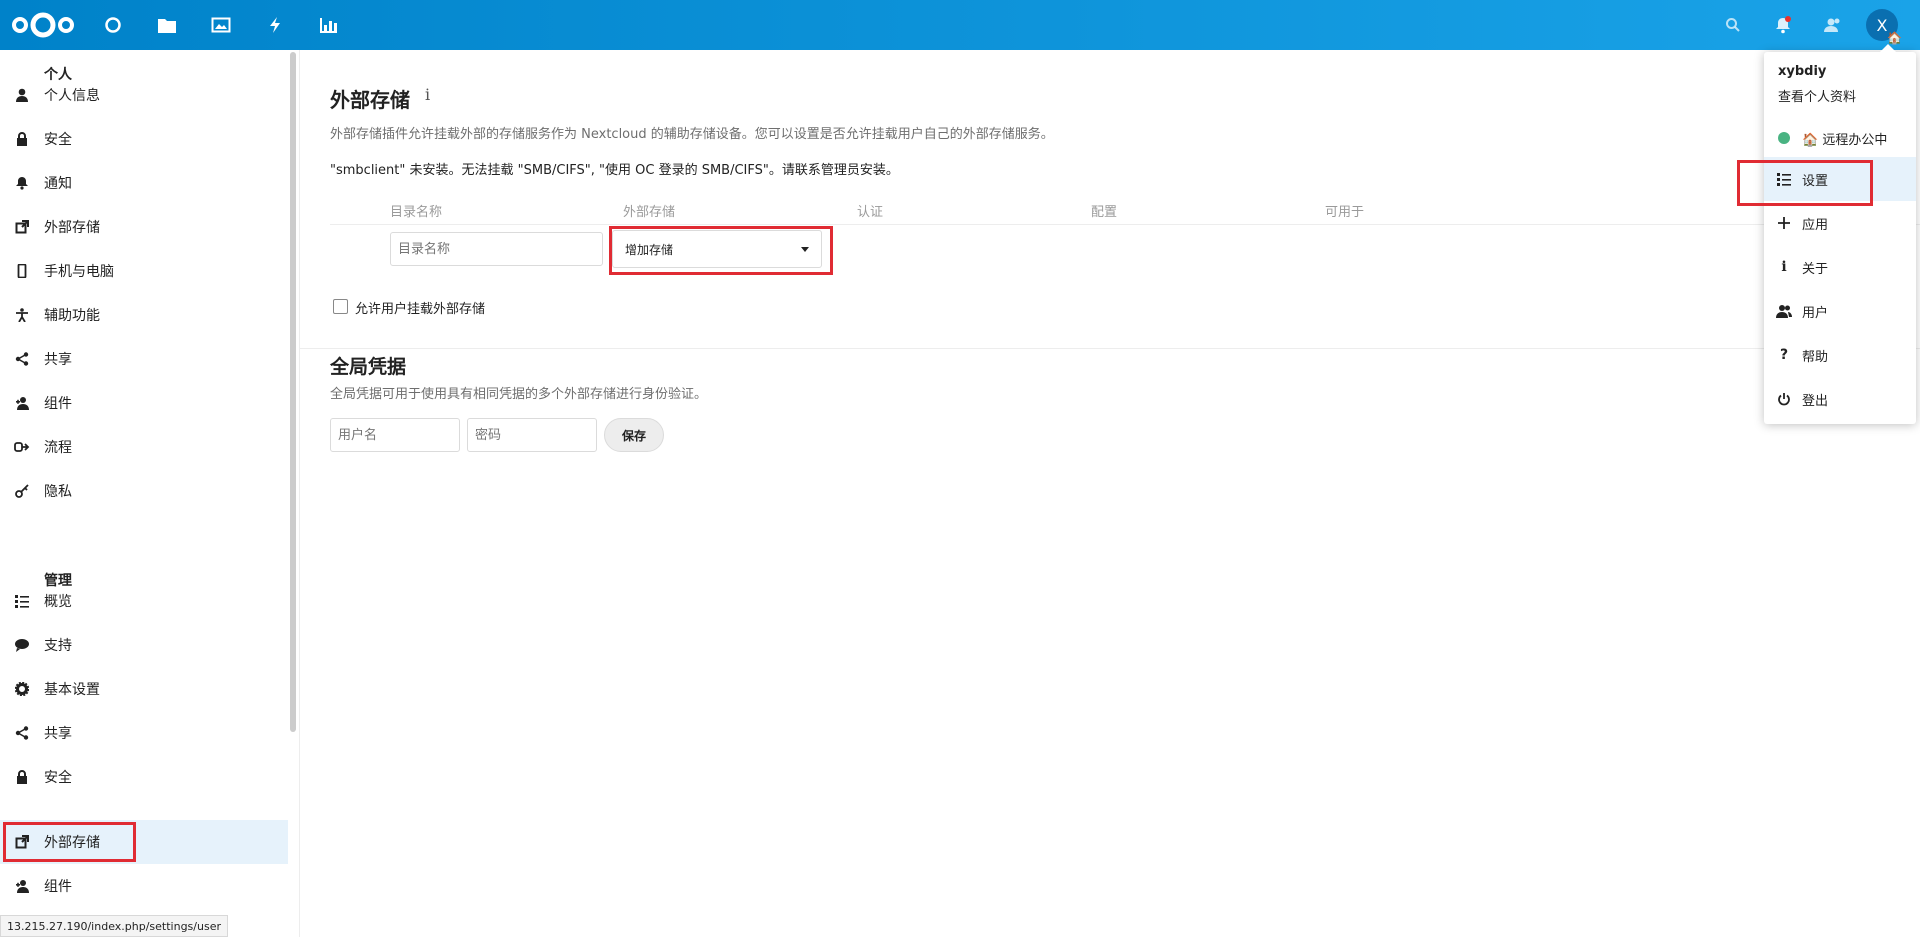 The image size is (1920, 937). I want to click on sidebar-item-groupware-personal: 组件, so click(144, 403).